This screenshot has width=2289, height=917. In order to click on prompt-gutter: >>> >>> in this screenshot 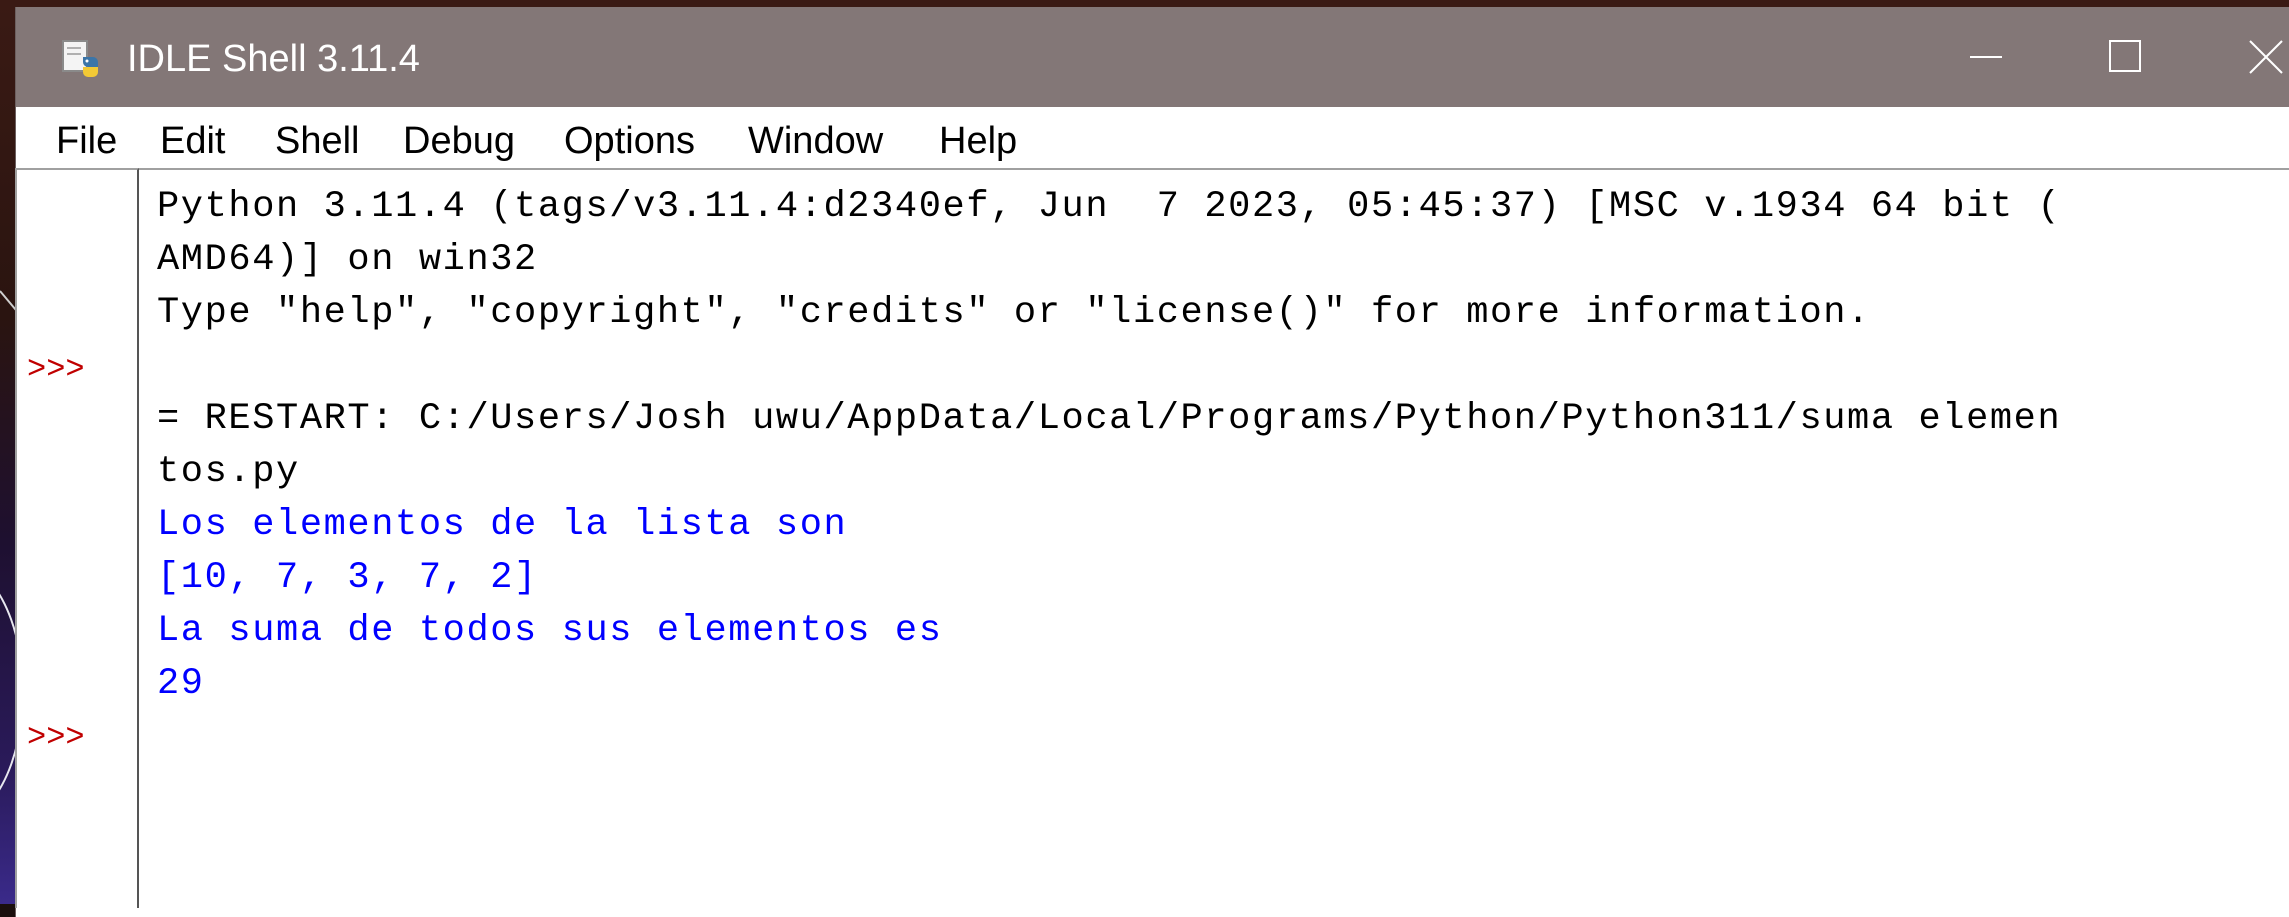, I will do `click(77, 538)`.